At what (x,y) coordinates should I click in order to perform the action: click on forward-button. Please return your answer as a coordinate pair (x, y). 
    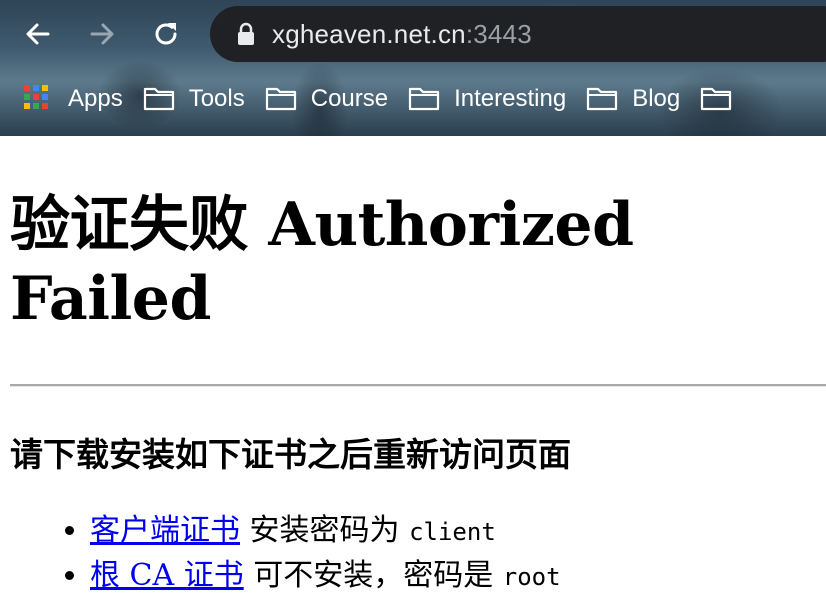
    Looking at the image, I should click on (102, 34).